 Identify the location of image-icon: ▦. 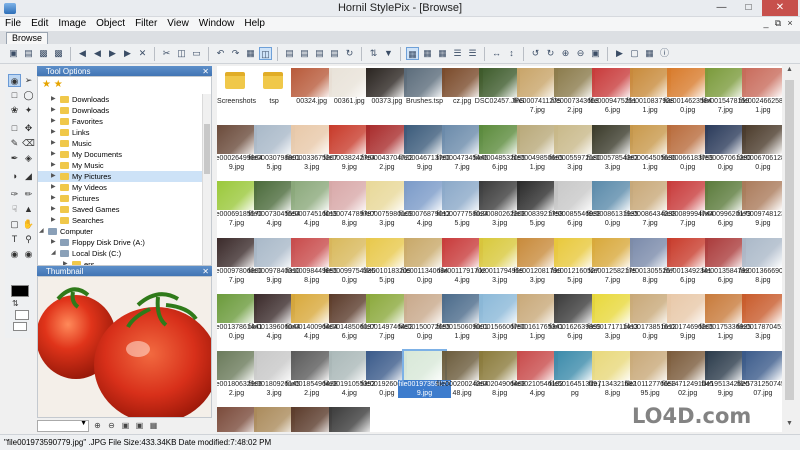
(250, 53).